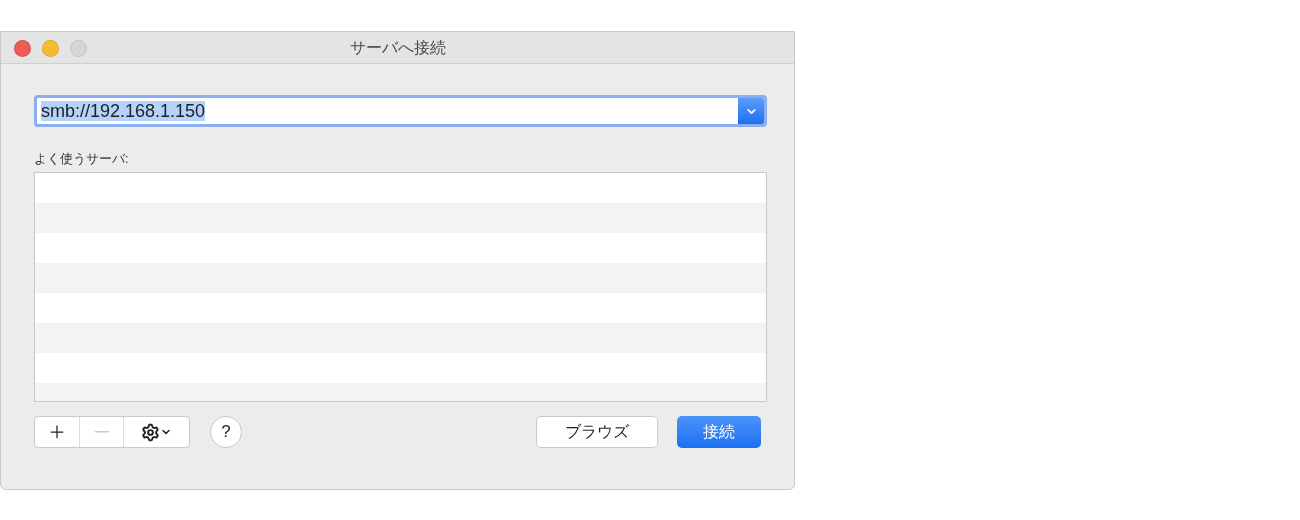 The width and height of the screenshot is (1300, 520). Describe the element at coordinates (101, 432) in the screenshot. I see `minus-icon` at that location.